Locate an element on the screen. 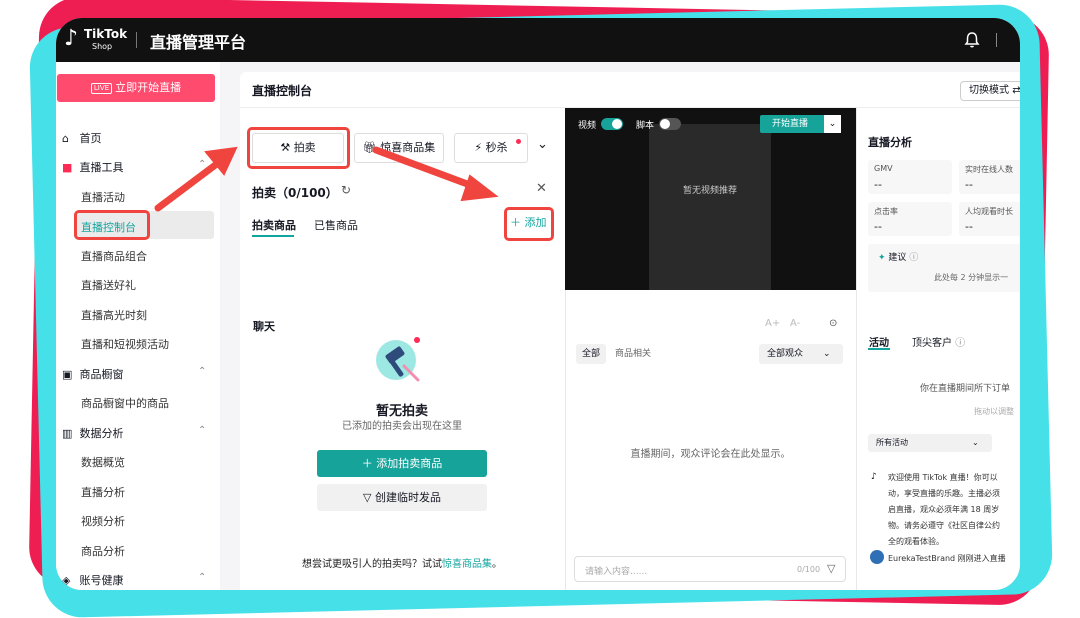  annotation-arrows is located at coordinates (326, 179).